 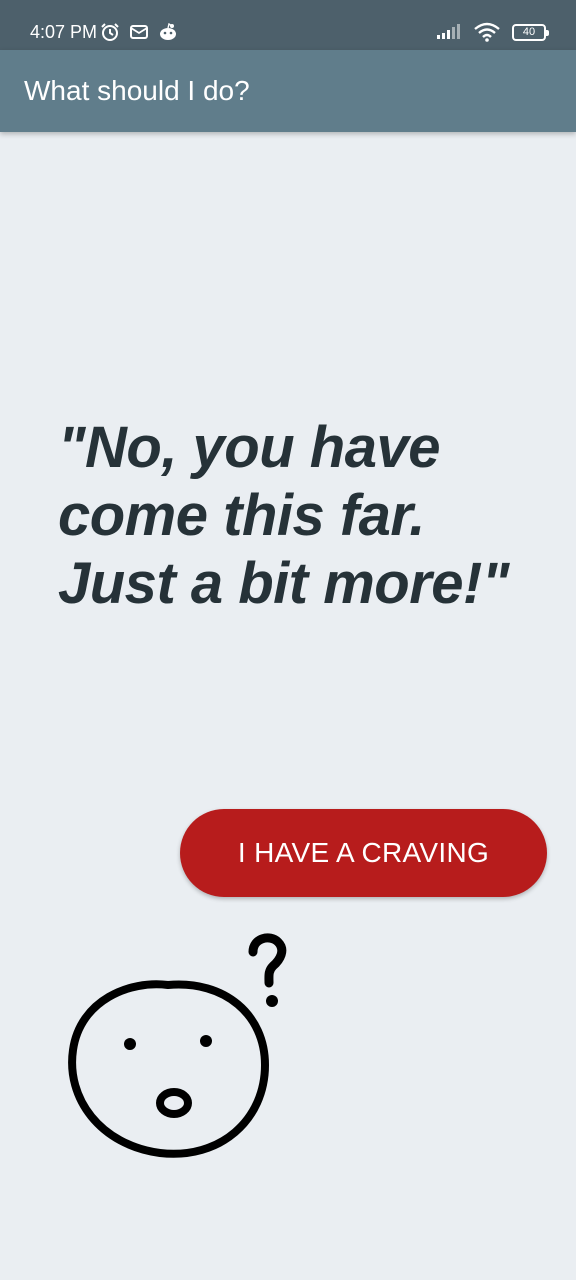 I want to click on wifi-icon, so click(x=487, y=32).